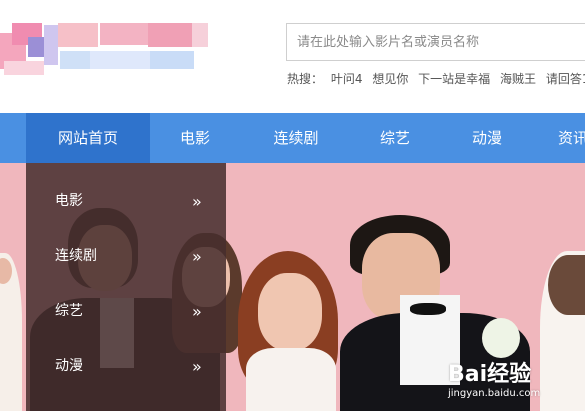 The image size is (585, 411). I want to click on watermark-url: jingyan.baidu.com, so click(494, 393).